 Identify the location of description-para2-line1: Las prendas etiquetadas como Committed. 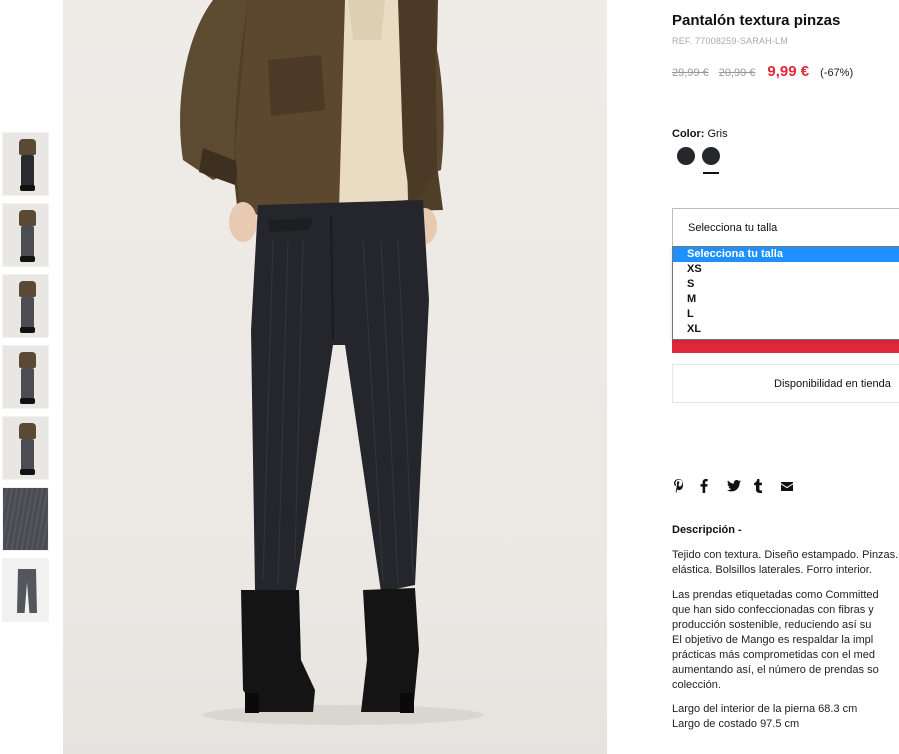
(775, 595).